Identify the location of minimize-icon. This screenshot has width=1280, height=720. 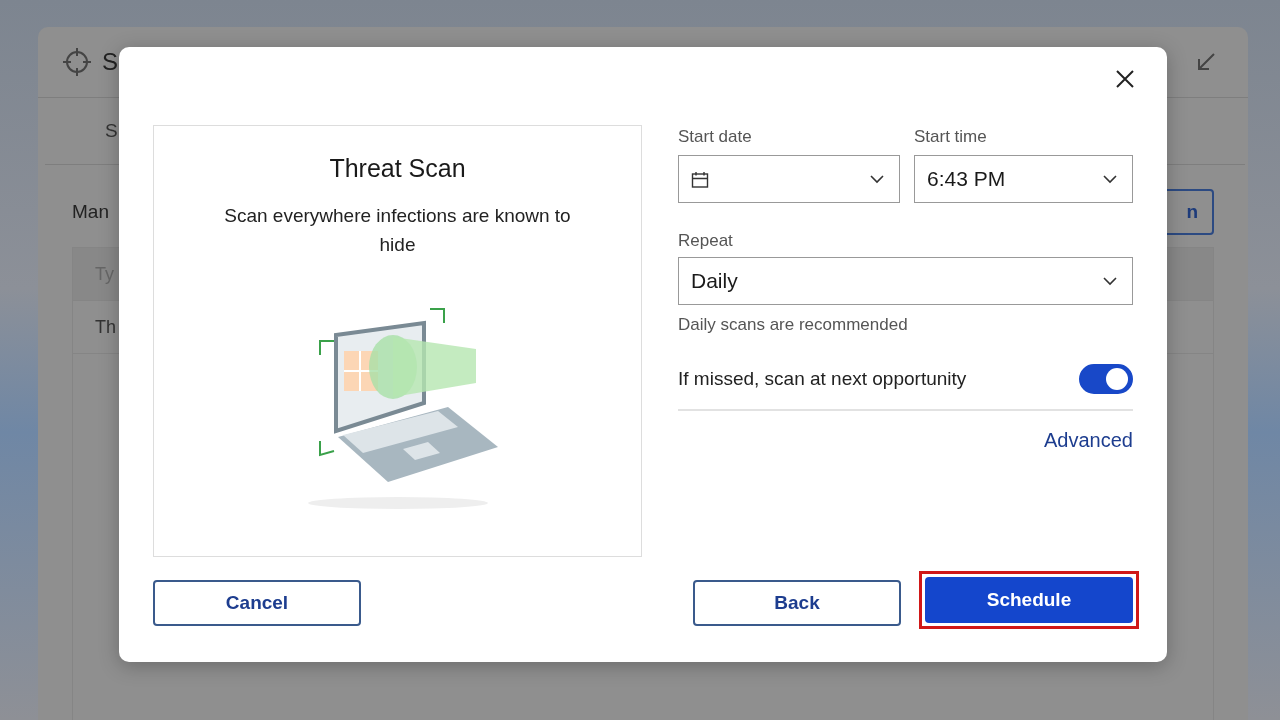
(1206, 62).